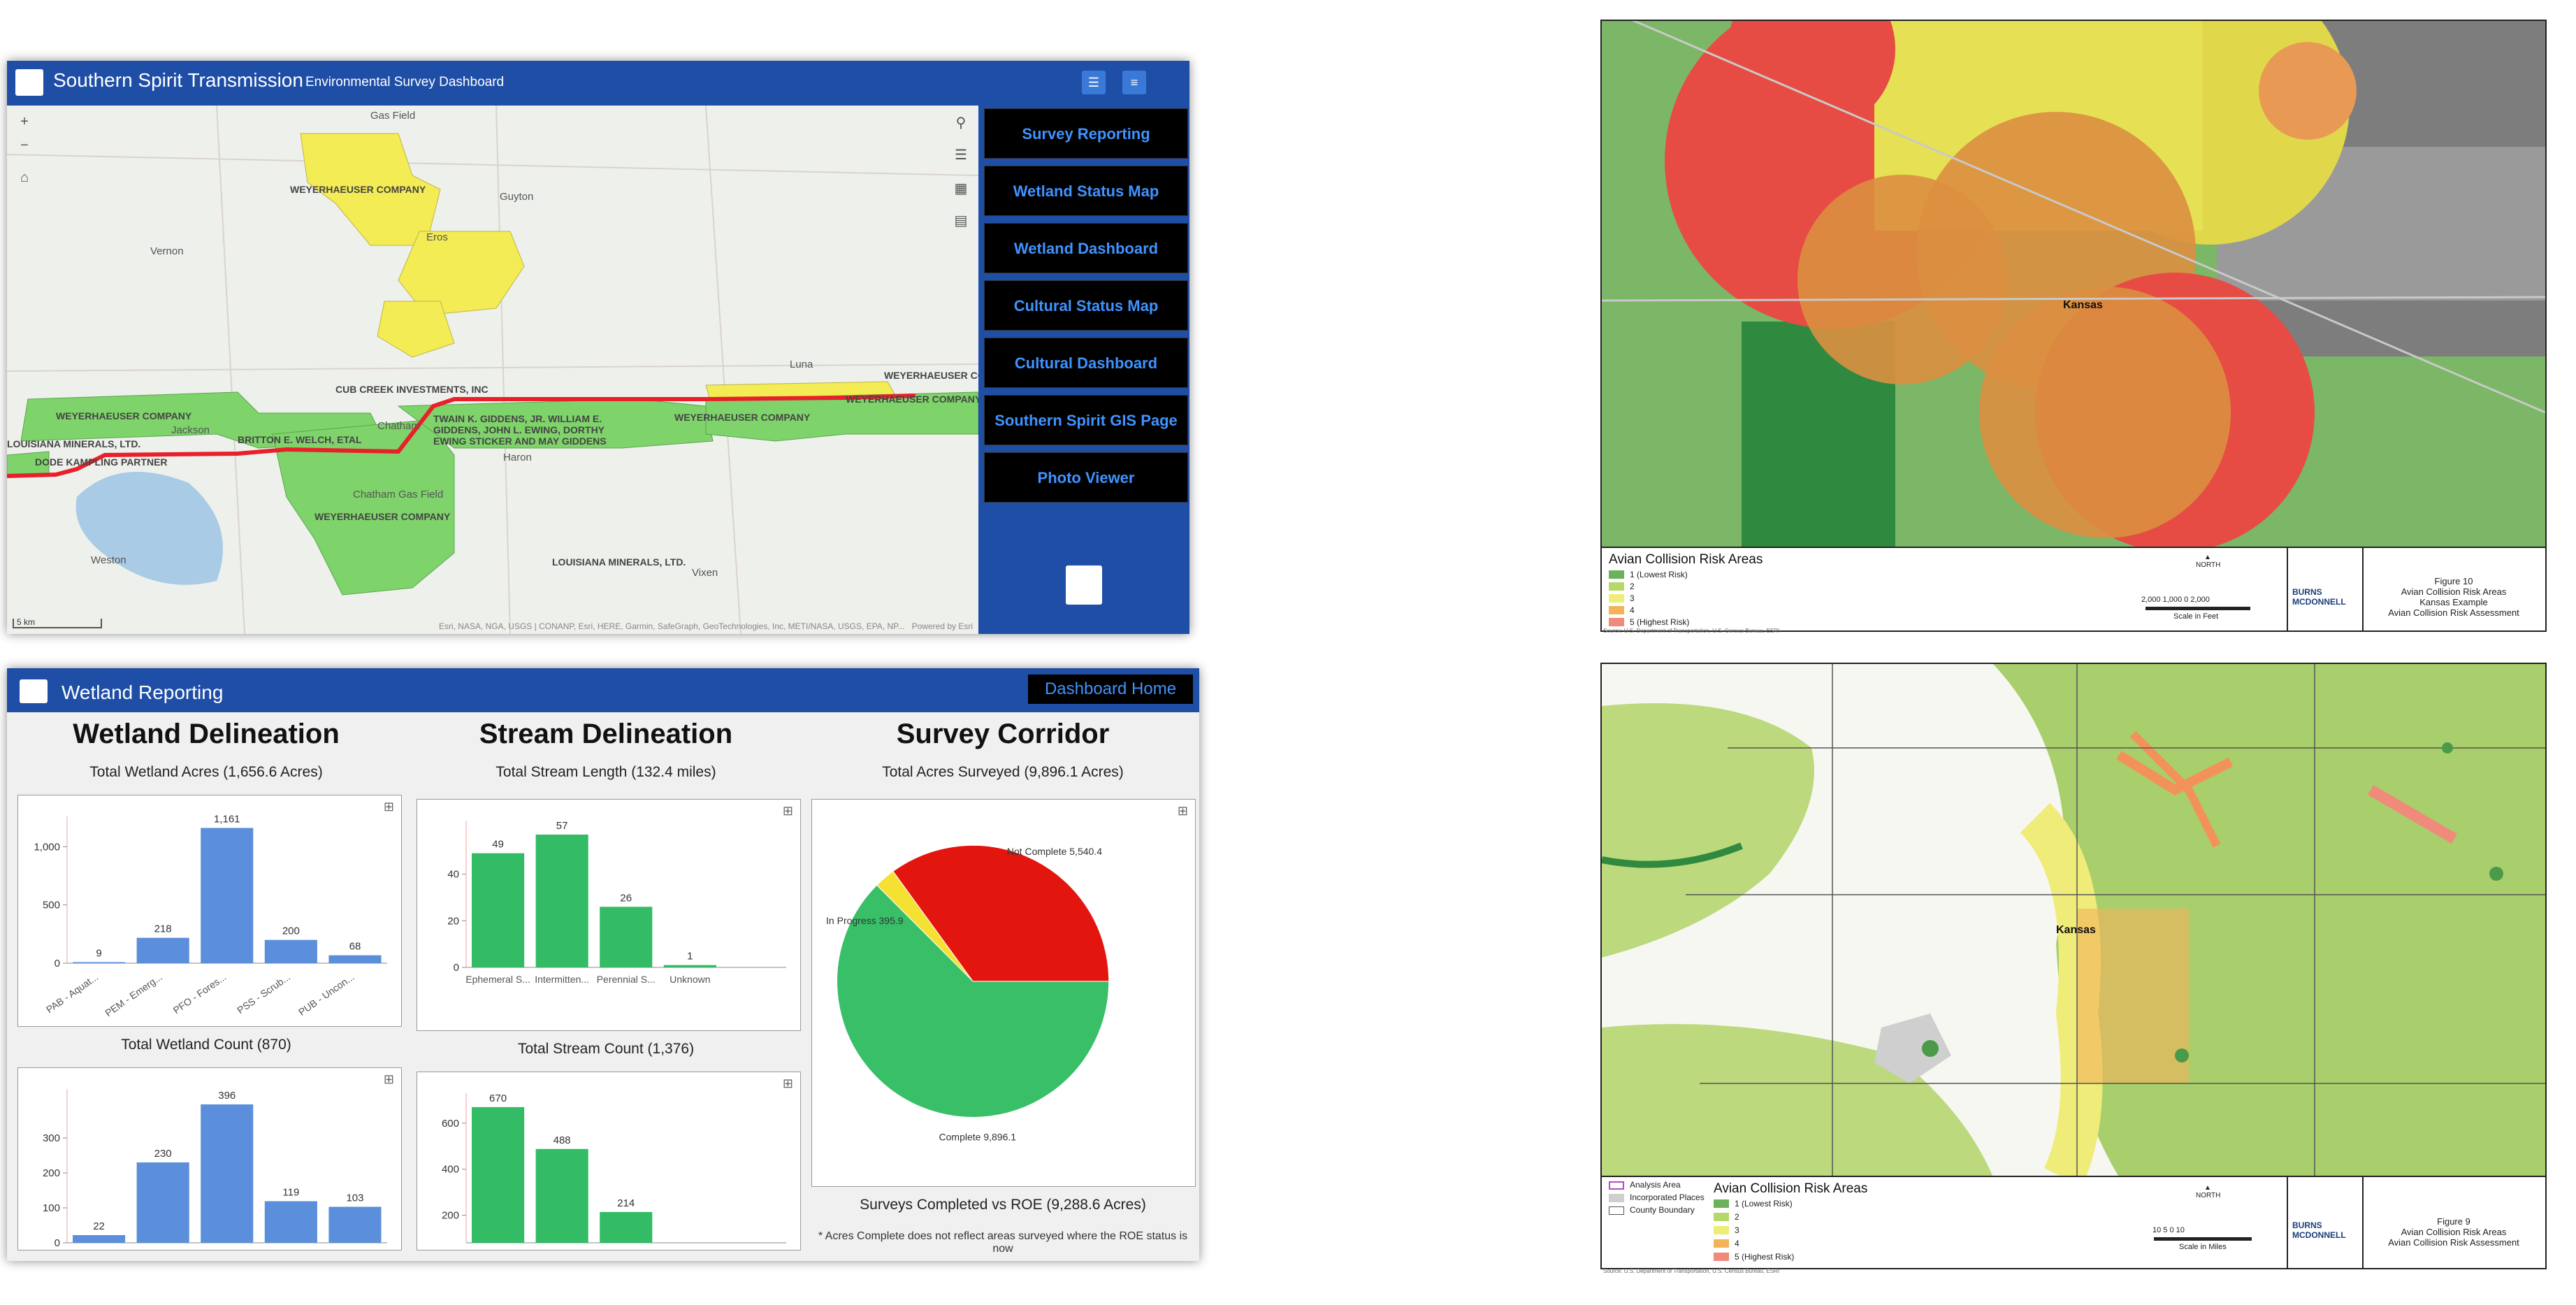  Describe the element at coordinates (603, 690) in the screenshot. I see `report-header: Wetland Reporting Dashboard Home` at that location.